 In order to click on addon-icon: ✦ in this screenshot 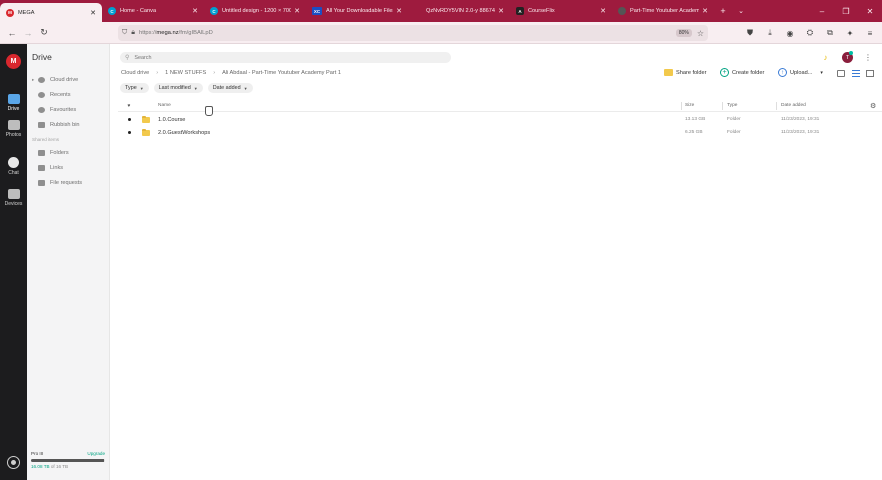, I will do `click(850, 33)`.